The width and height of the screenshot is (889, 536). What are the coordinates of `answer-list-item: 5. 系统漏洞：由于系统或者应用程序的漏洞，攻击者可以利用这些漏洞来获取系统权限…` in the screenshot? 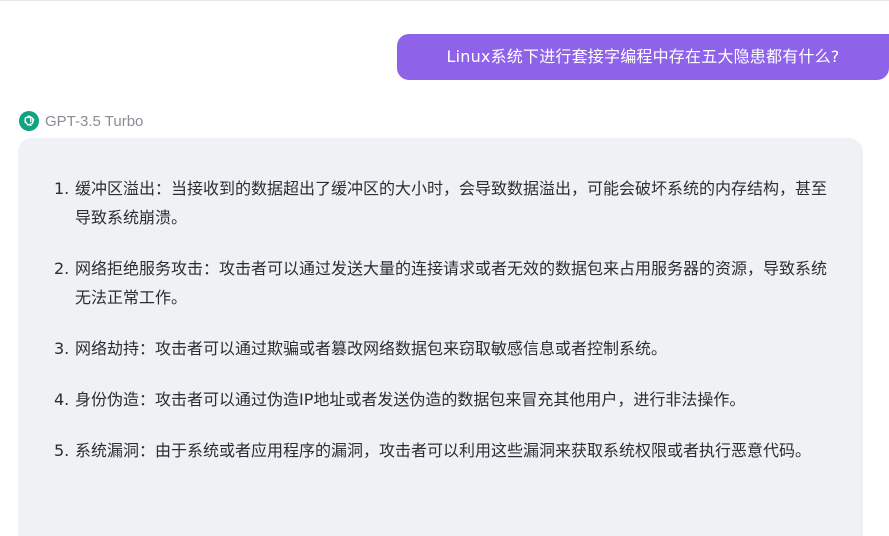 It's located at (443, 450).